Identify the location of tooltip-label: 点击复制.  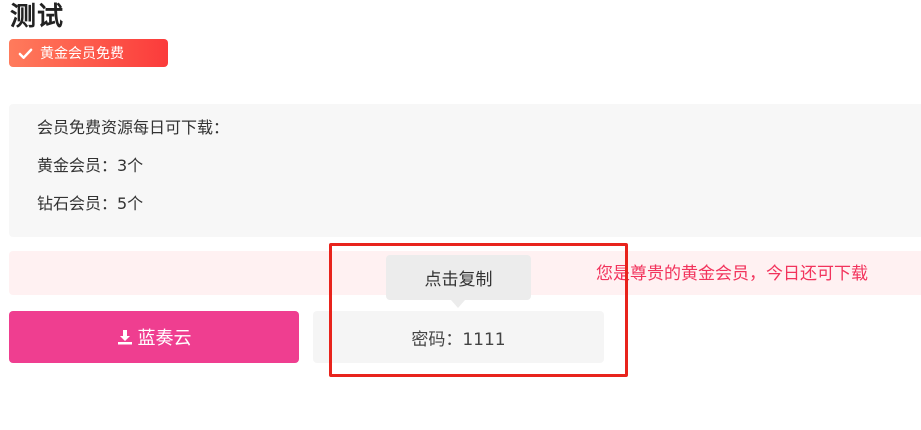
(458, 280).